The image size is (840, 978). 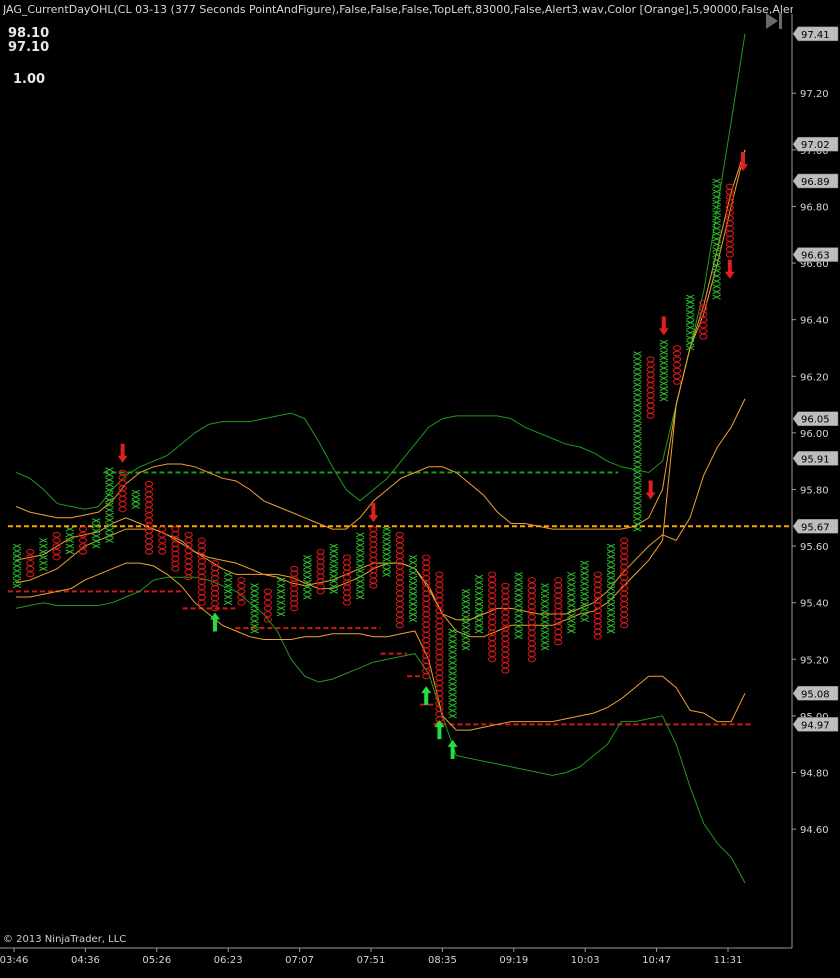 I want to click on x-tick-label: 04:36, so click(x=85, y=960).